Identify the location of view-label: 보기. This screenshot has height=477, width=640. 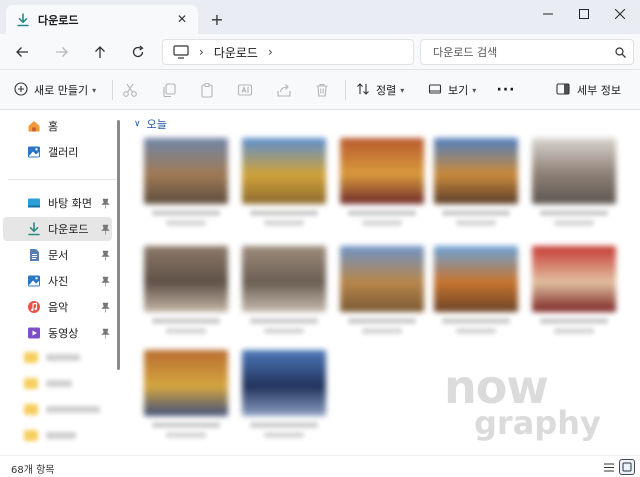
(458, 90).